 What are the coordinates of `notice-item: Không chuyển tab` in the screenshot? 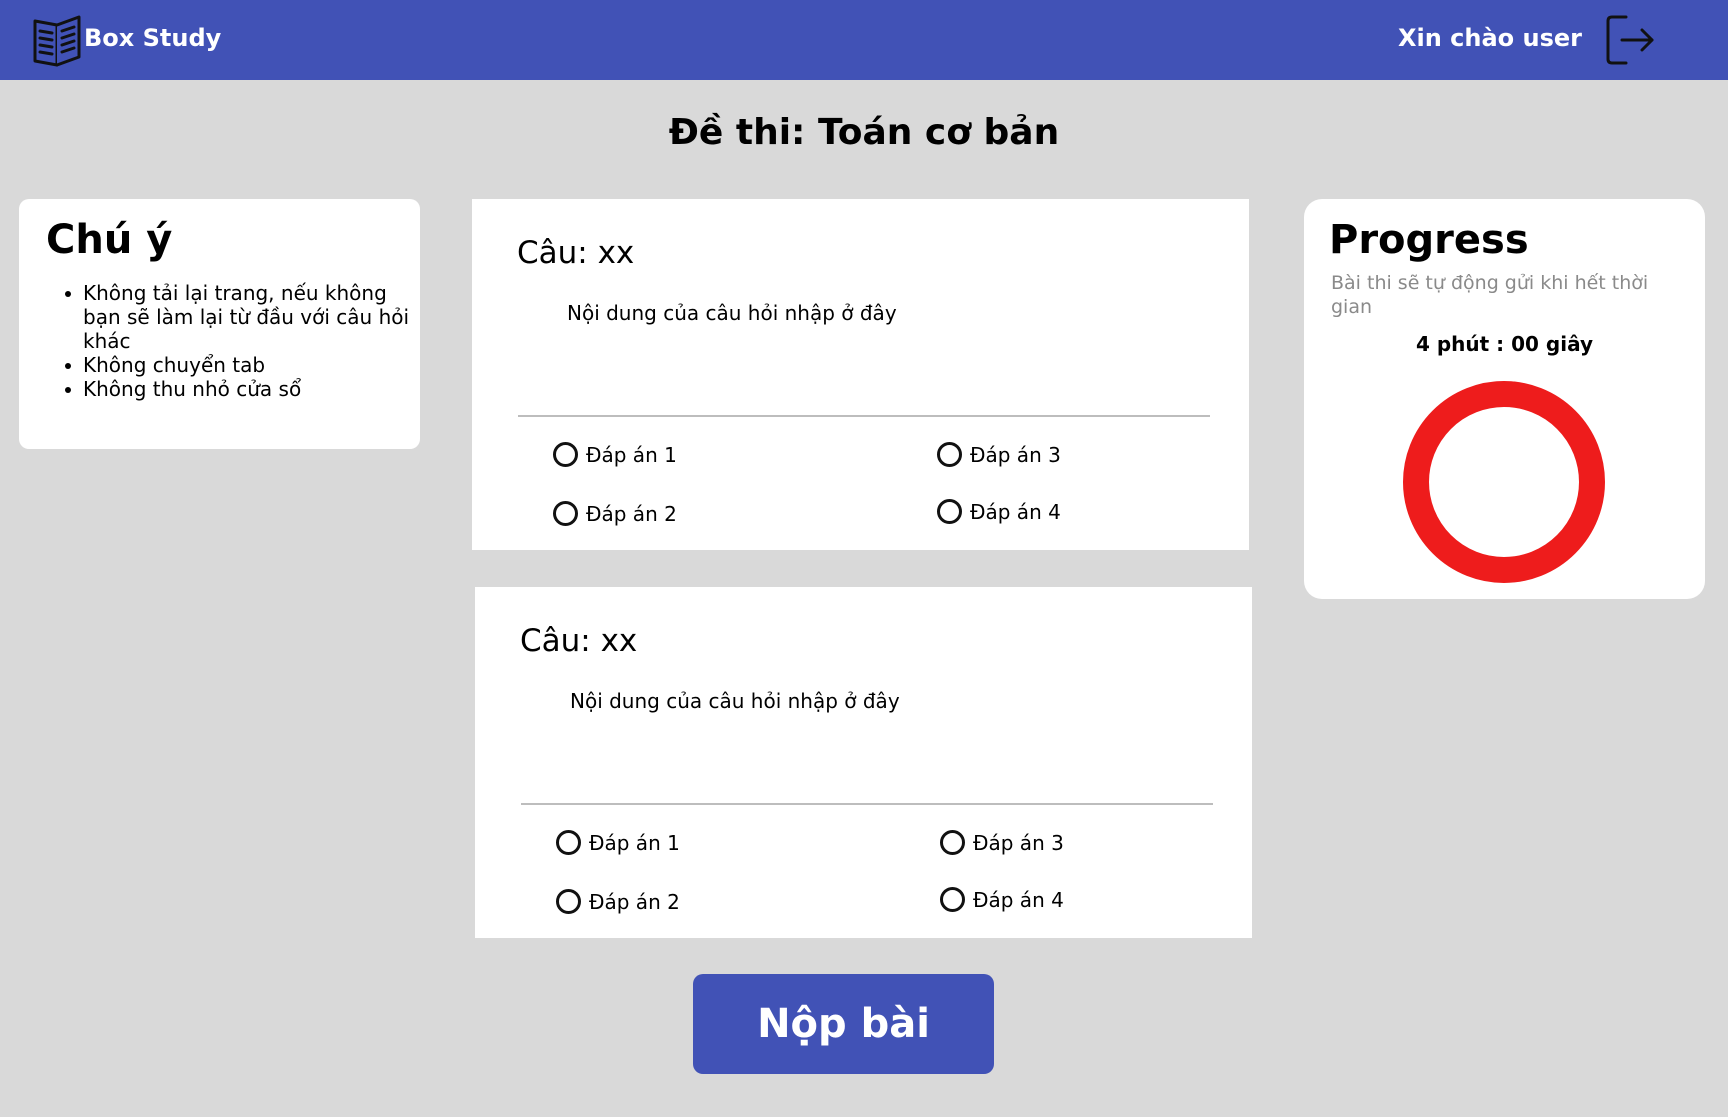 It's located at (232, 365).